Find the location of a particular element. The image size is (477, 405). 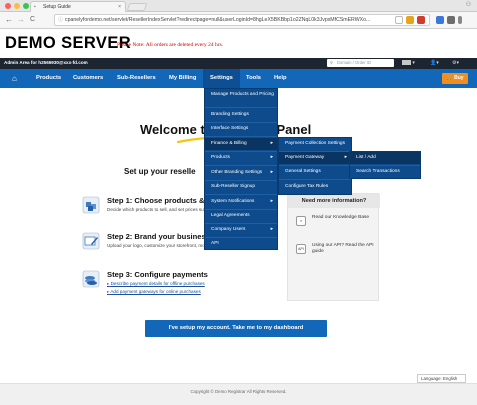

home-icon: ⌂ is located at coordinates (14, 78).